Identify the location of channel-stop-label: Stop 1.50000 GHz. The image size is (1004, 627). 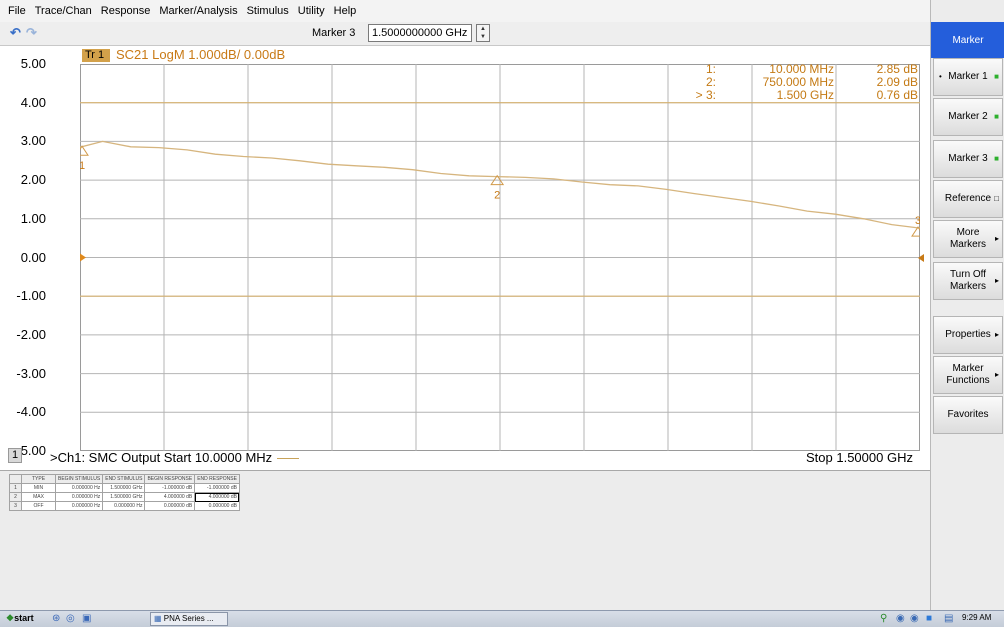
(859, 457).